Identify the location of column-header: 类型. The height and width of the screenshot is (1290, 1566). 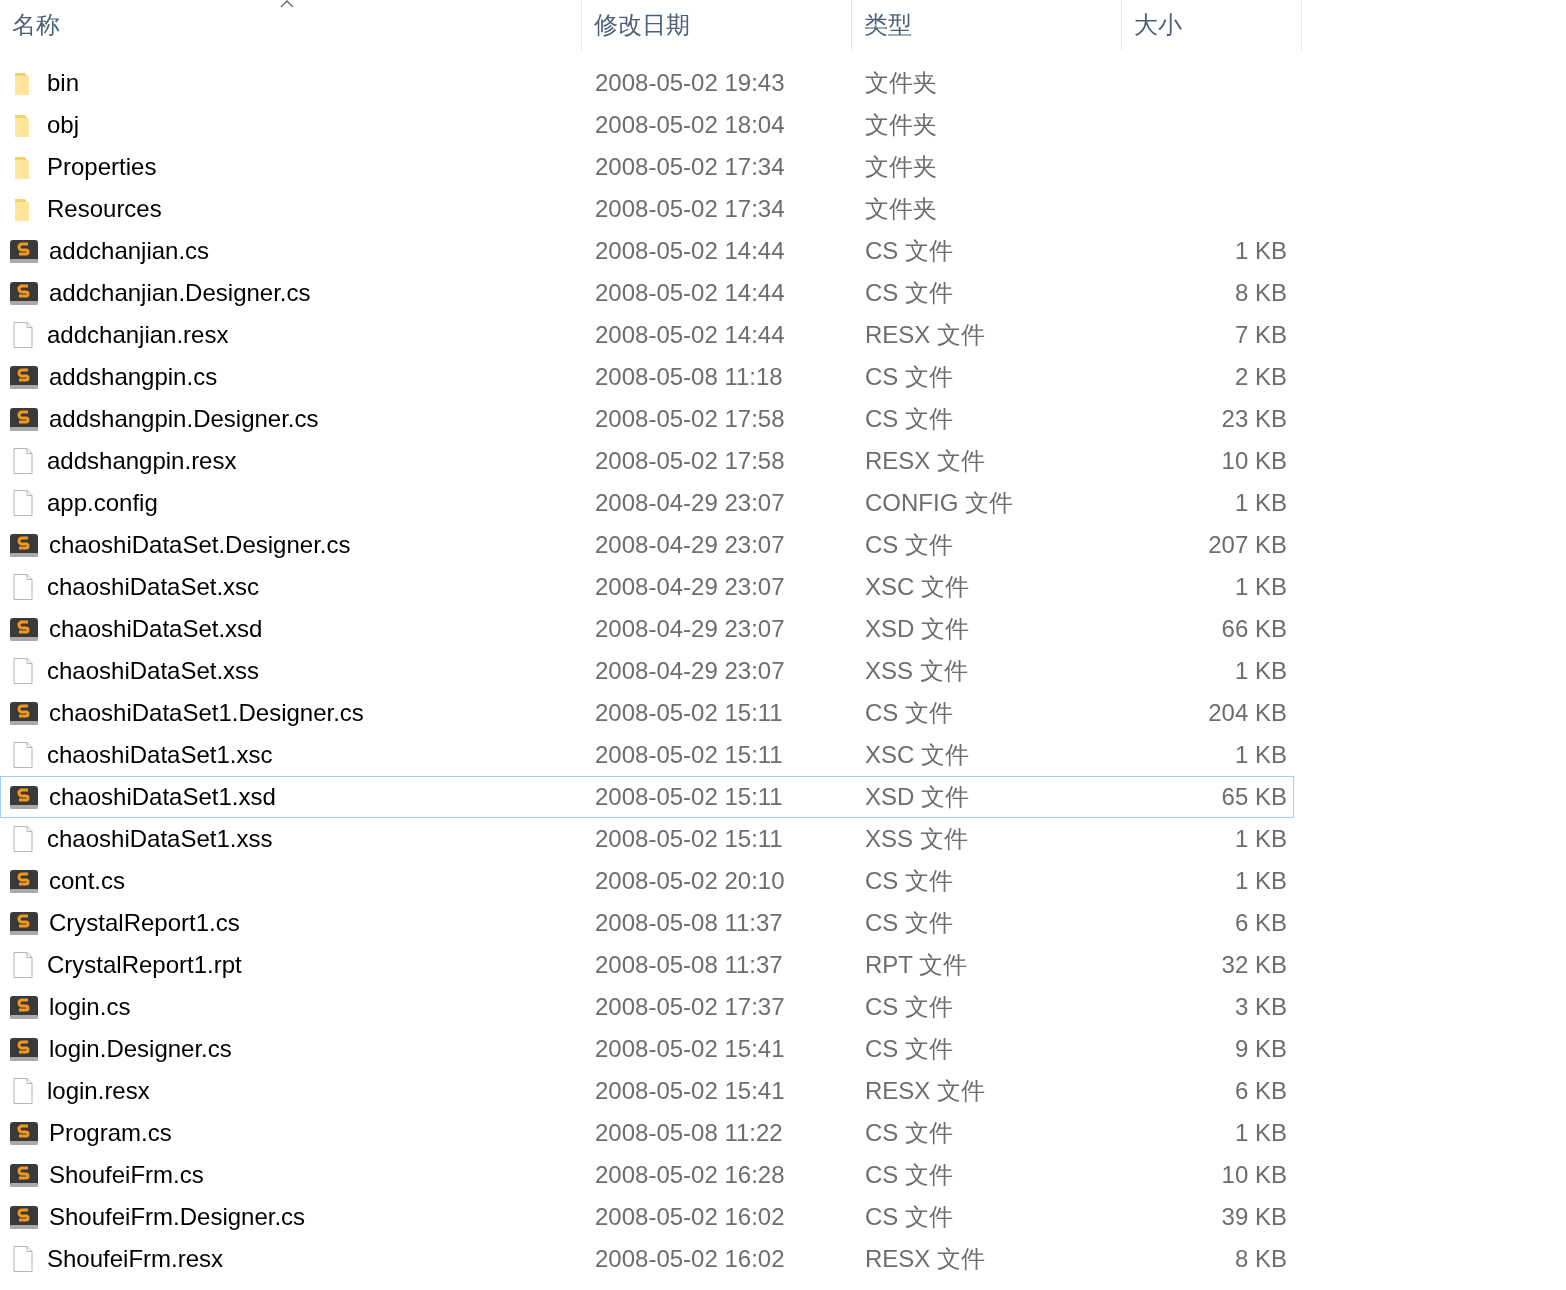
(987, 25).